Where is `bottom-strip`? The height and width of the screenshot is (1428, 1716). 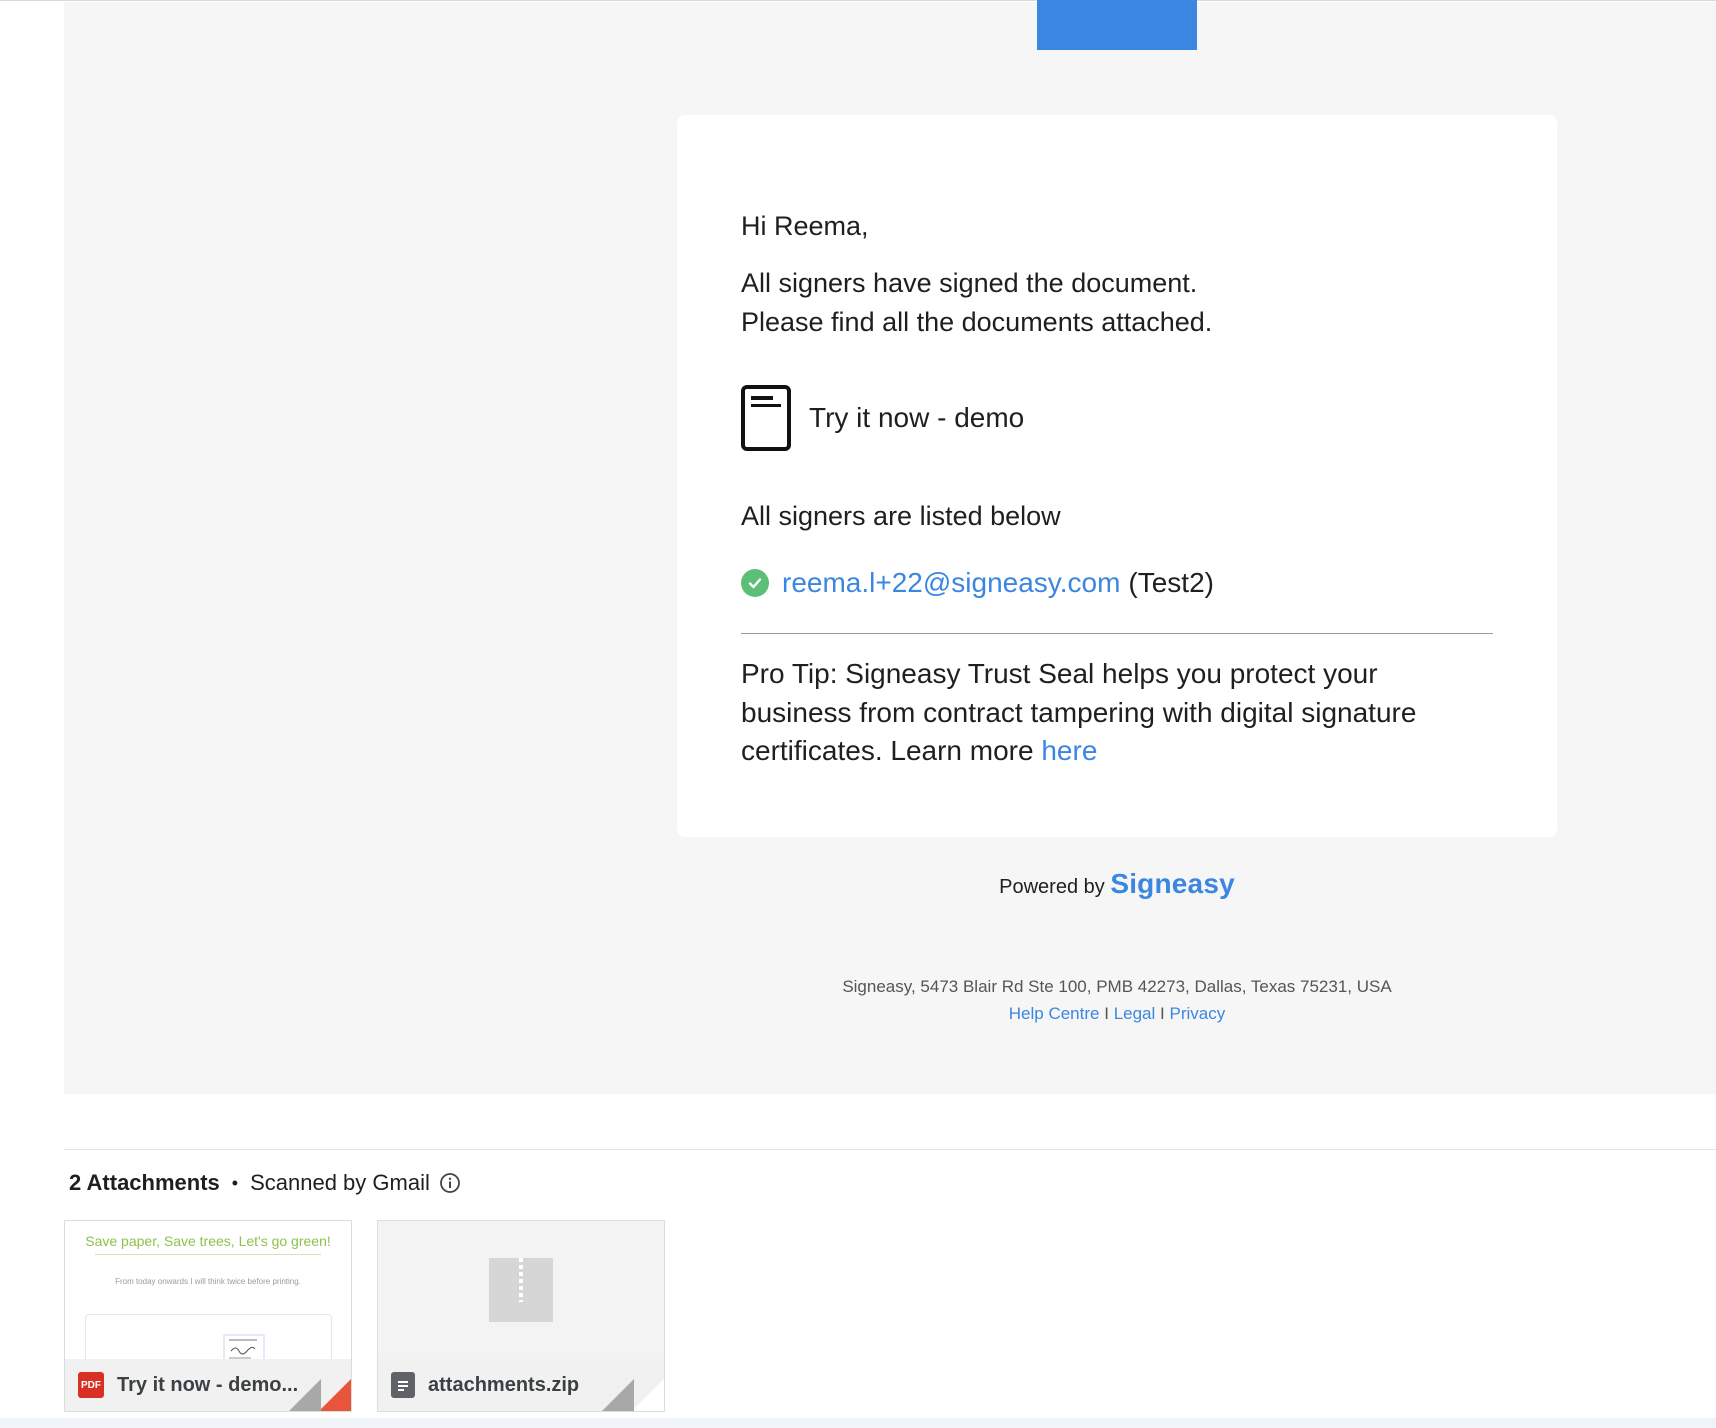 bottom-strip is located at coordinates (858, 1423).